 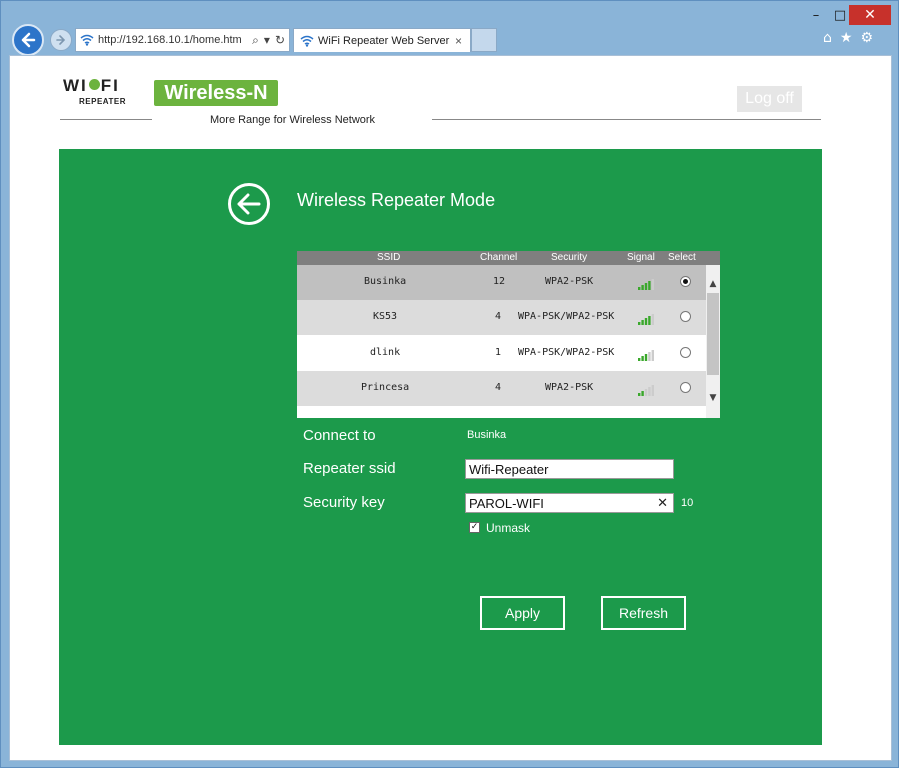 I want to click on refresh-button: Refresh, so click(x=643, y=613).